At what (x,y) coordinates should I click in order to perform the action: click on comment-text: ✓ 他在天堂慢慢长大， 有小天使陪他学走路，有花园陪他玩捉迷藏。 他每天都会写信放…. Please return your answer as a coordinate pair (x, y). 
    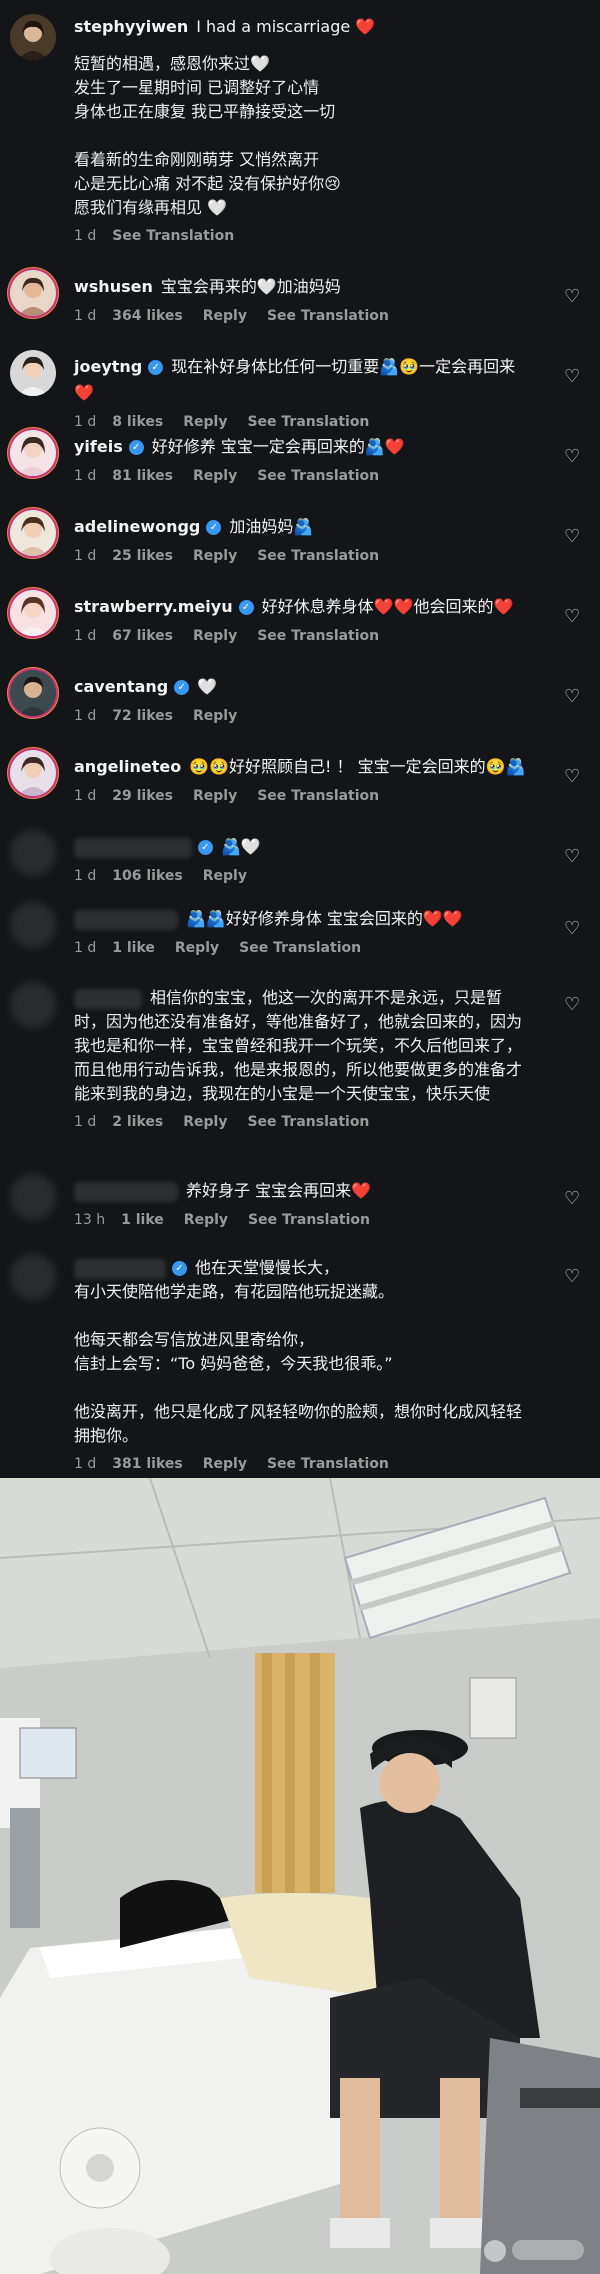
    Looking at the image, I should click on (301, 1352).